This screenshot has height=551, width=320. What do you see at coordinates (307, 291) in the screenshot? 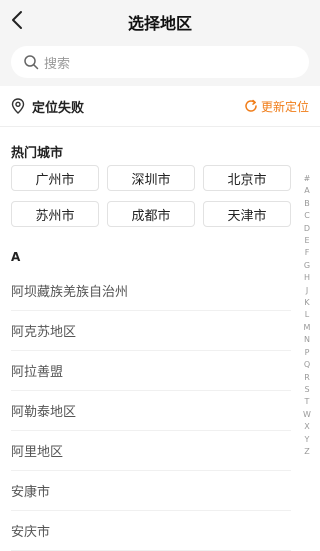
I see `index-letter: J` at bounding box center [307, 291].